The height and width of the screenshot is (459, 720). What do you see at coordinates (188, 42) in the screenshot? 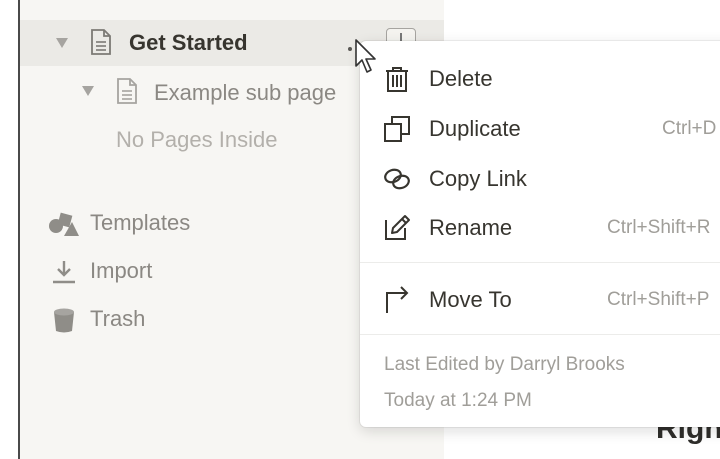
I see `sidebar-item-label: Get Started` at bounding box center [188, 42].